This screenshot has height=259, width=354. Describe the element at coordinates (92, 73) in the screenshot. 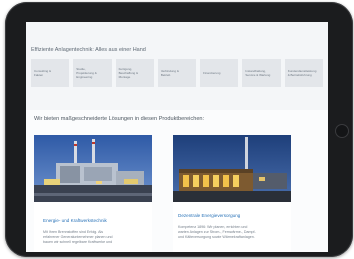

I see `nav-tile-studie: Studie, Projektierung & Engineering` at that location.